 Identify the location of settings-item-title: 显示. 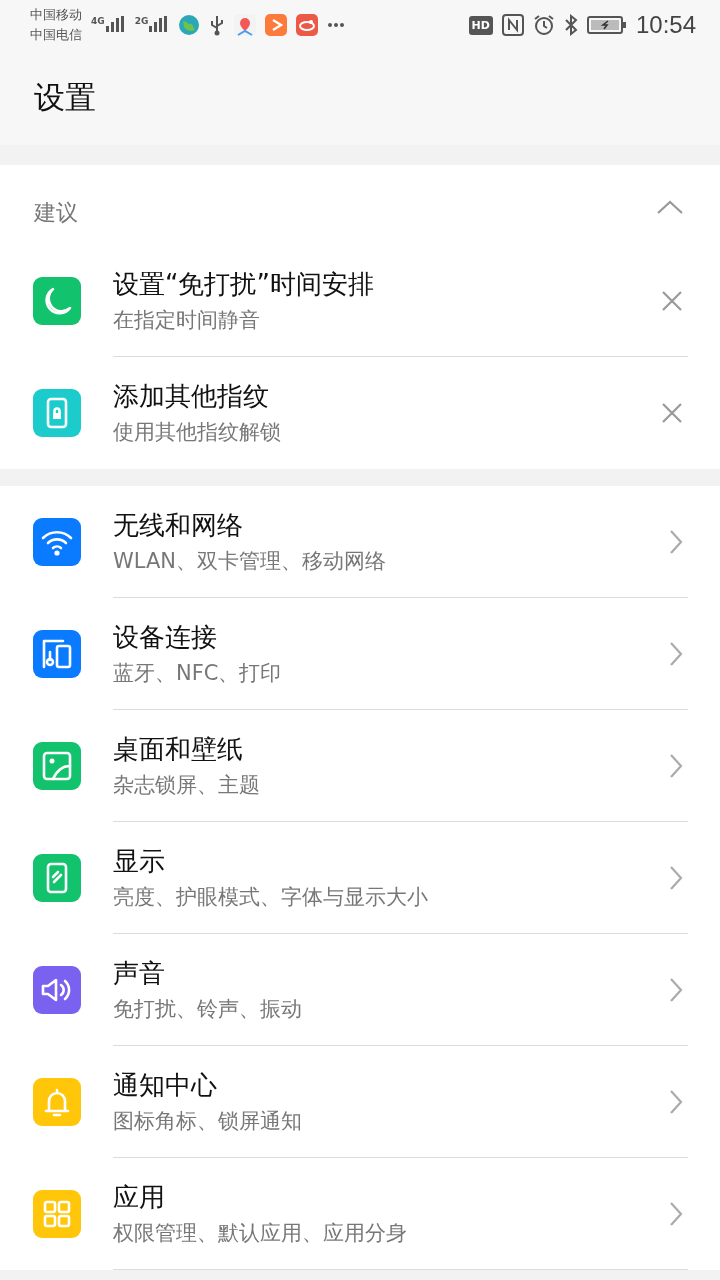
(270, 860).